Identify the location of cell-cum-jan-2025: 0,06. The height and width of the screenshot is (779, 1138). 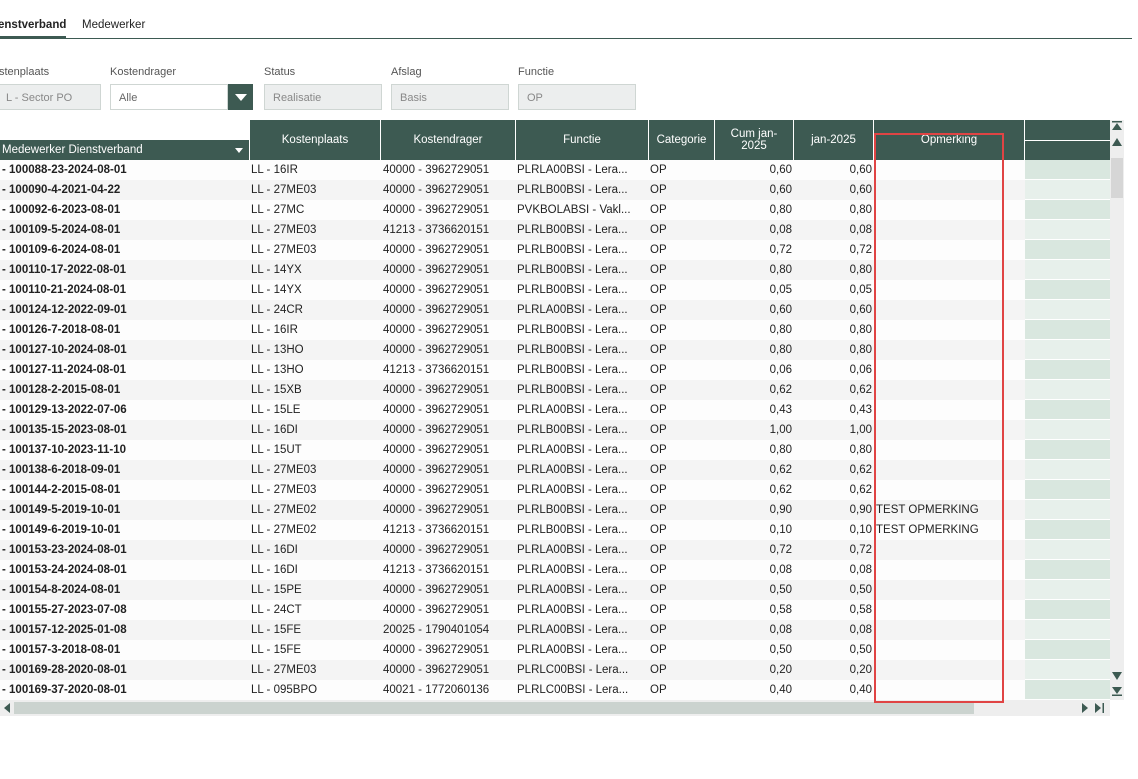
(754, 370).